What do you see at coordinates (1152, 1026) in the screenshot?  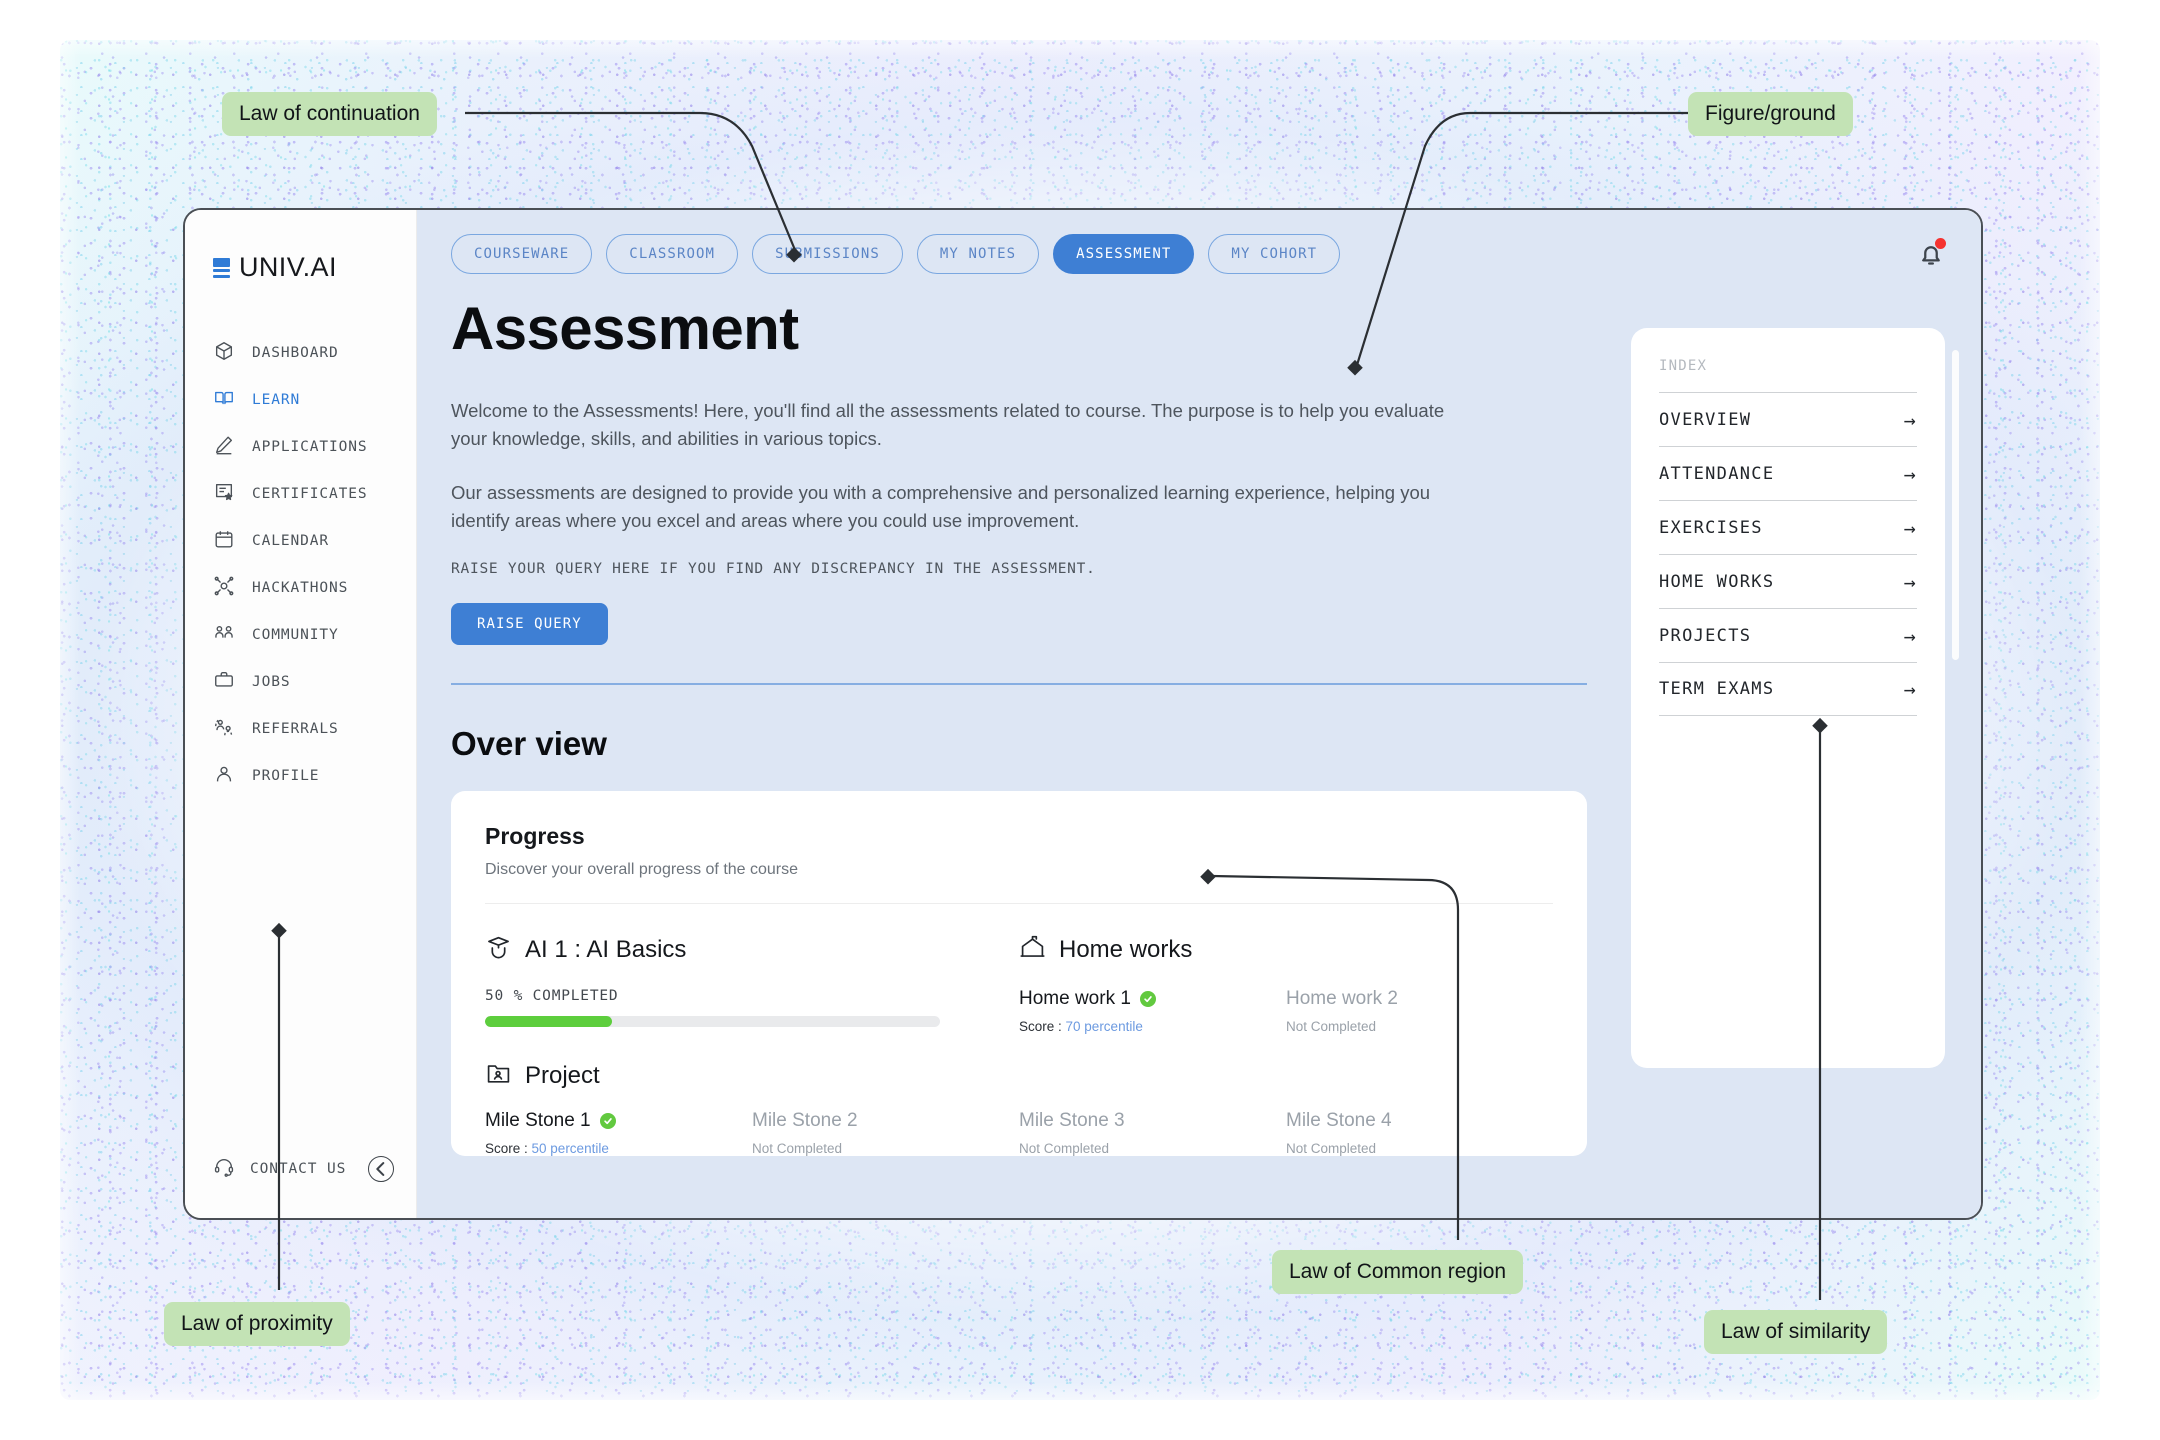 I see `home-work-score: Score : 70 percentile` at bounding box center [1152, 1026].